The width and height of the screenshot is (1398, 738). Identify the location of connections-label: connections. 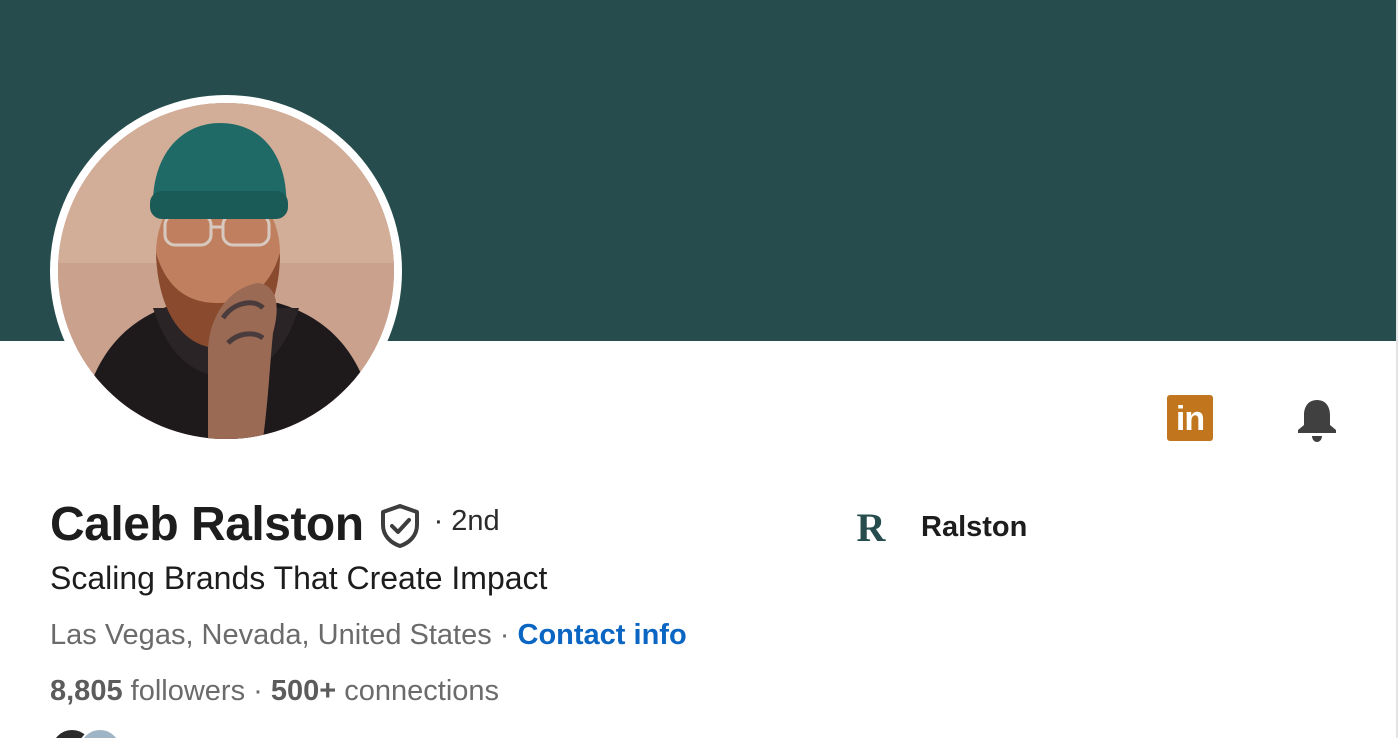
(417, 691).